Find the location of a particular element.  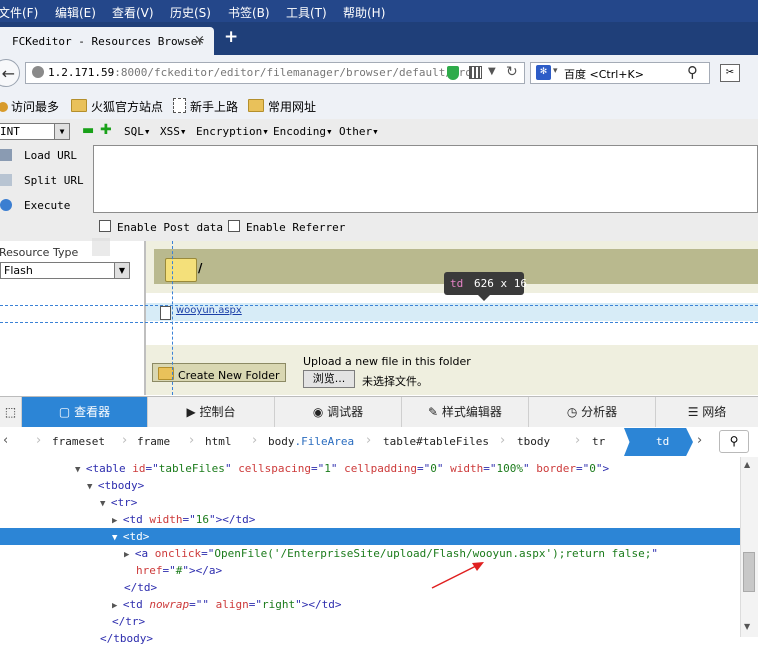

back-button: ← is located at coordinates (10, 73).